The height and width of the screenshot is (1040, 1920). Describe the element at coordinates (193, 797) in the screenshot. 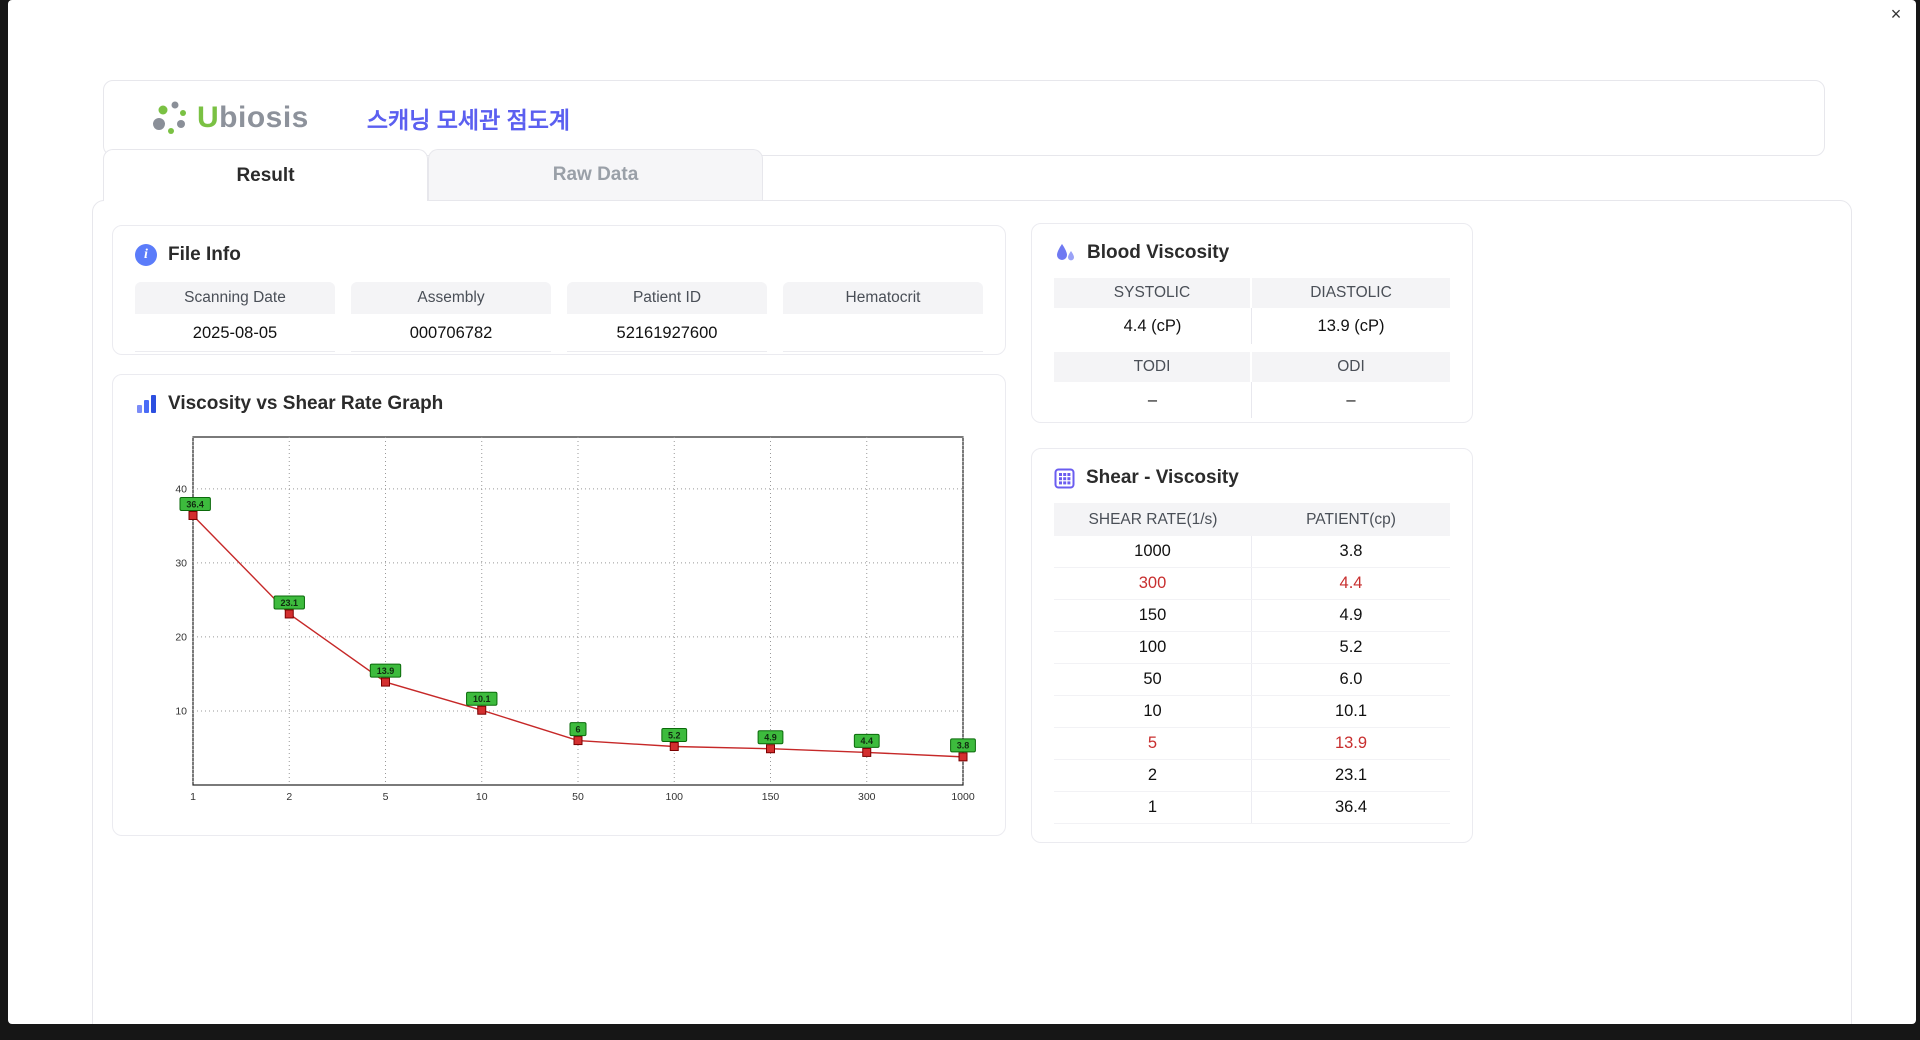

I see `svg-text: 1` at that location.